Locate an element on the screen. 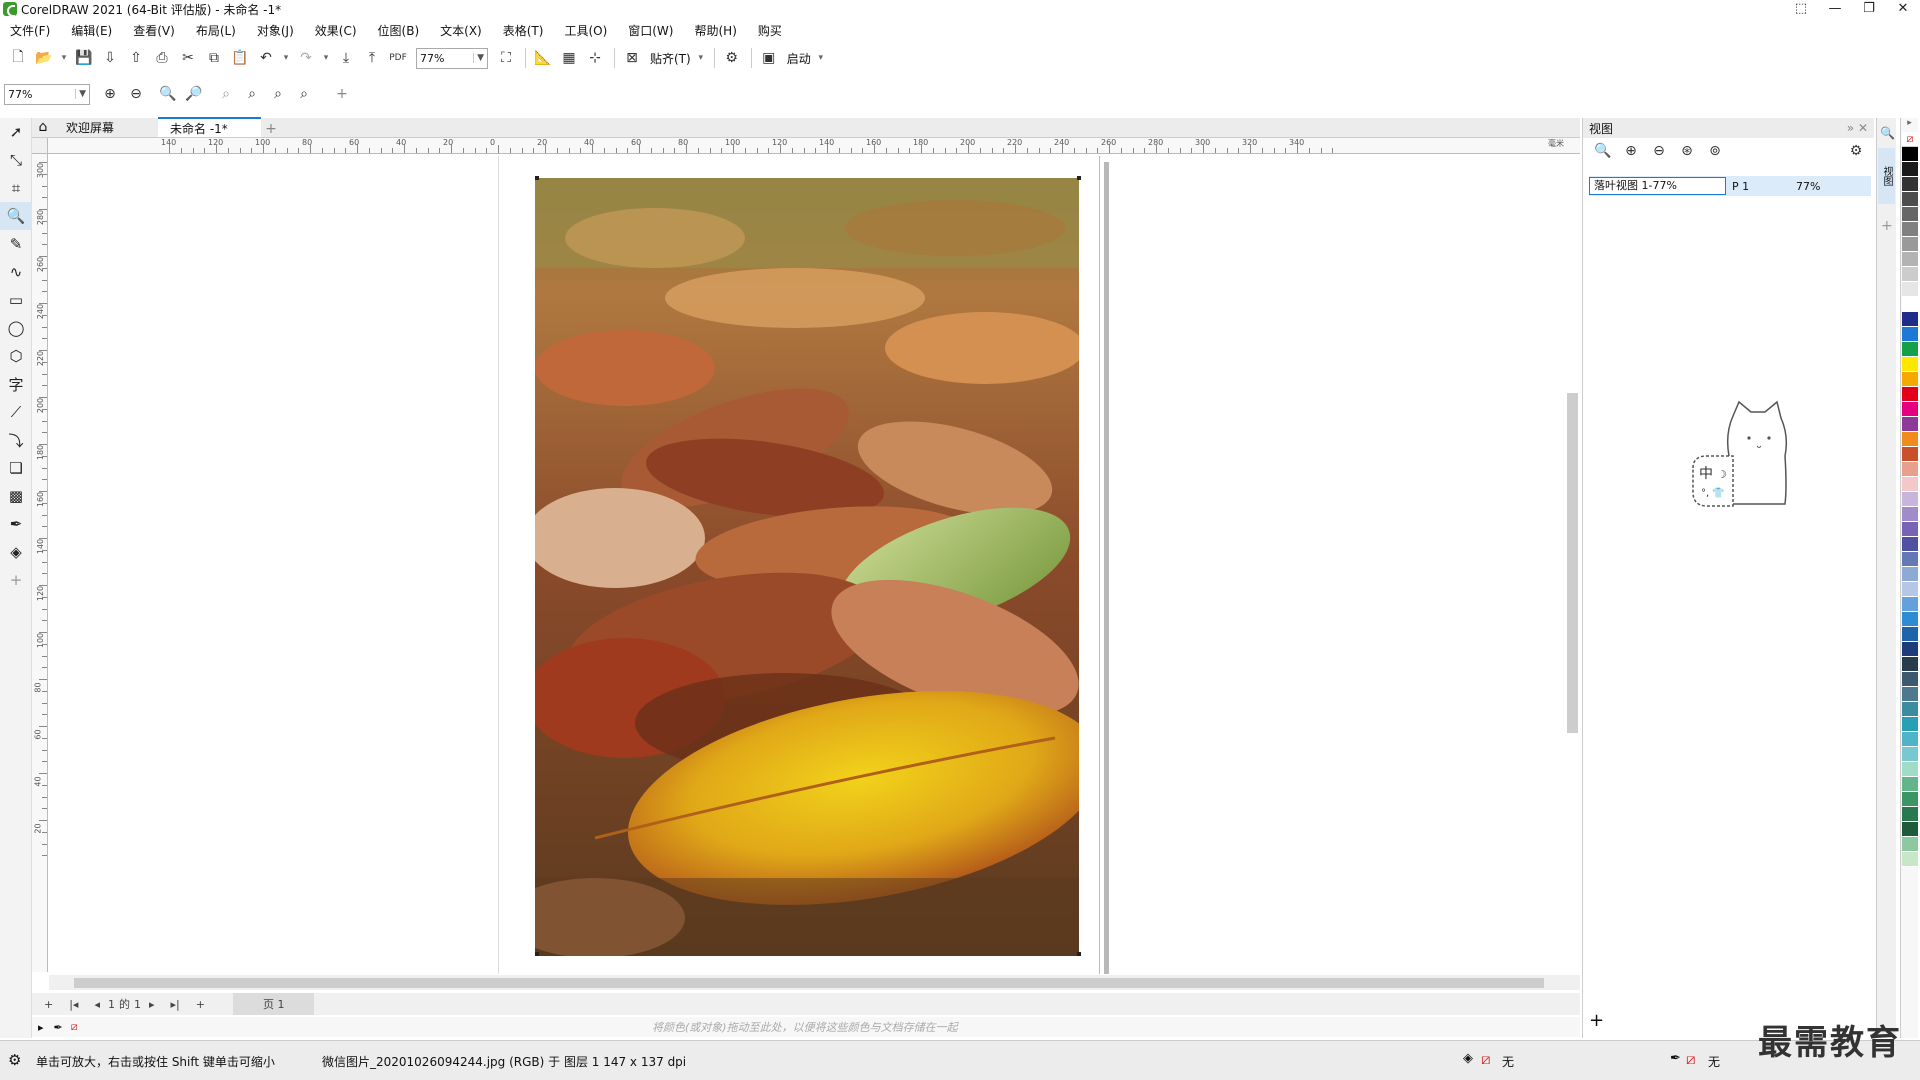 The width and height of the screenshot is (1920, 1080). docker-collapse-close-icon: » ✕ is located at coordinates (1857, 128).